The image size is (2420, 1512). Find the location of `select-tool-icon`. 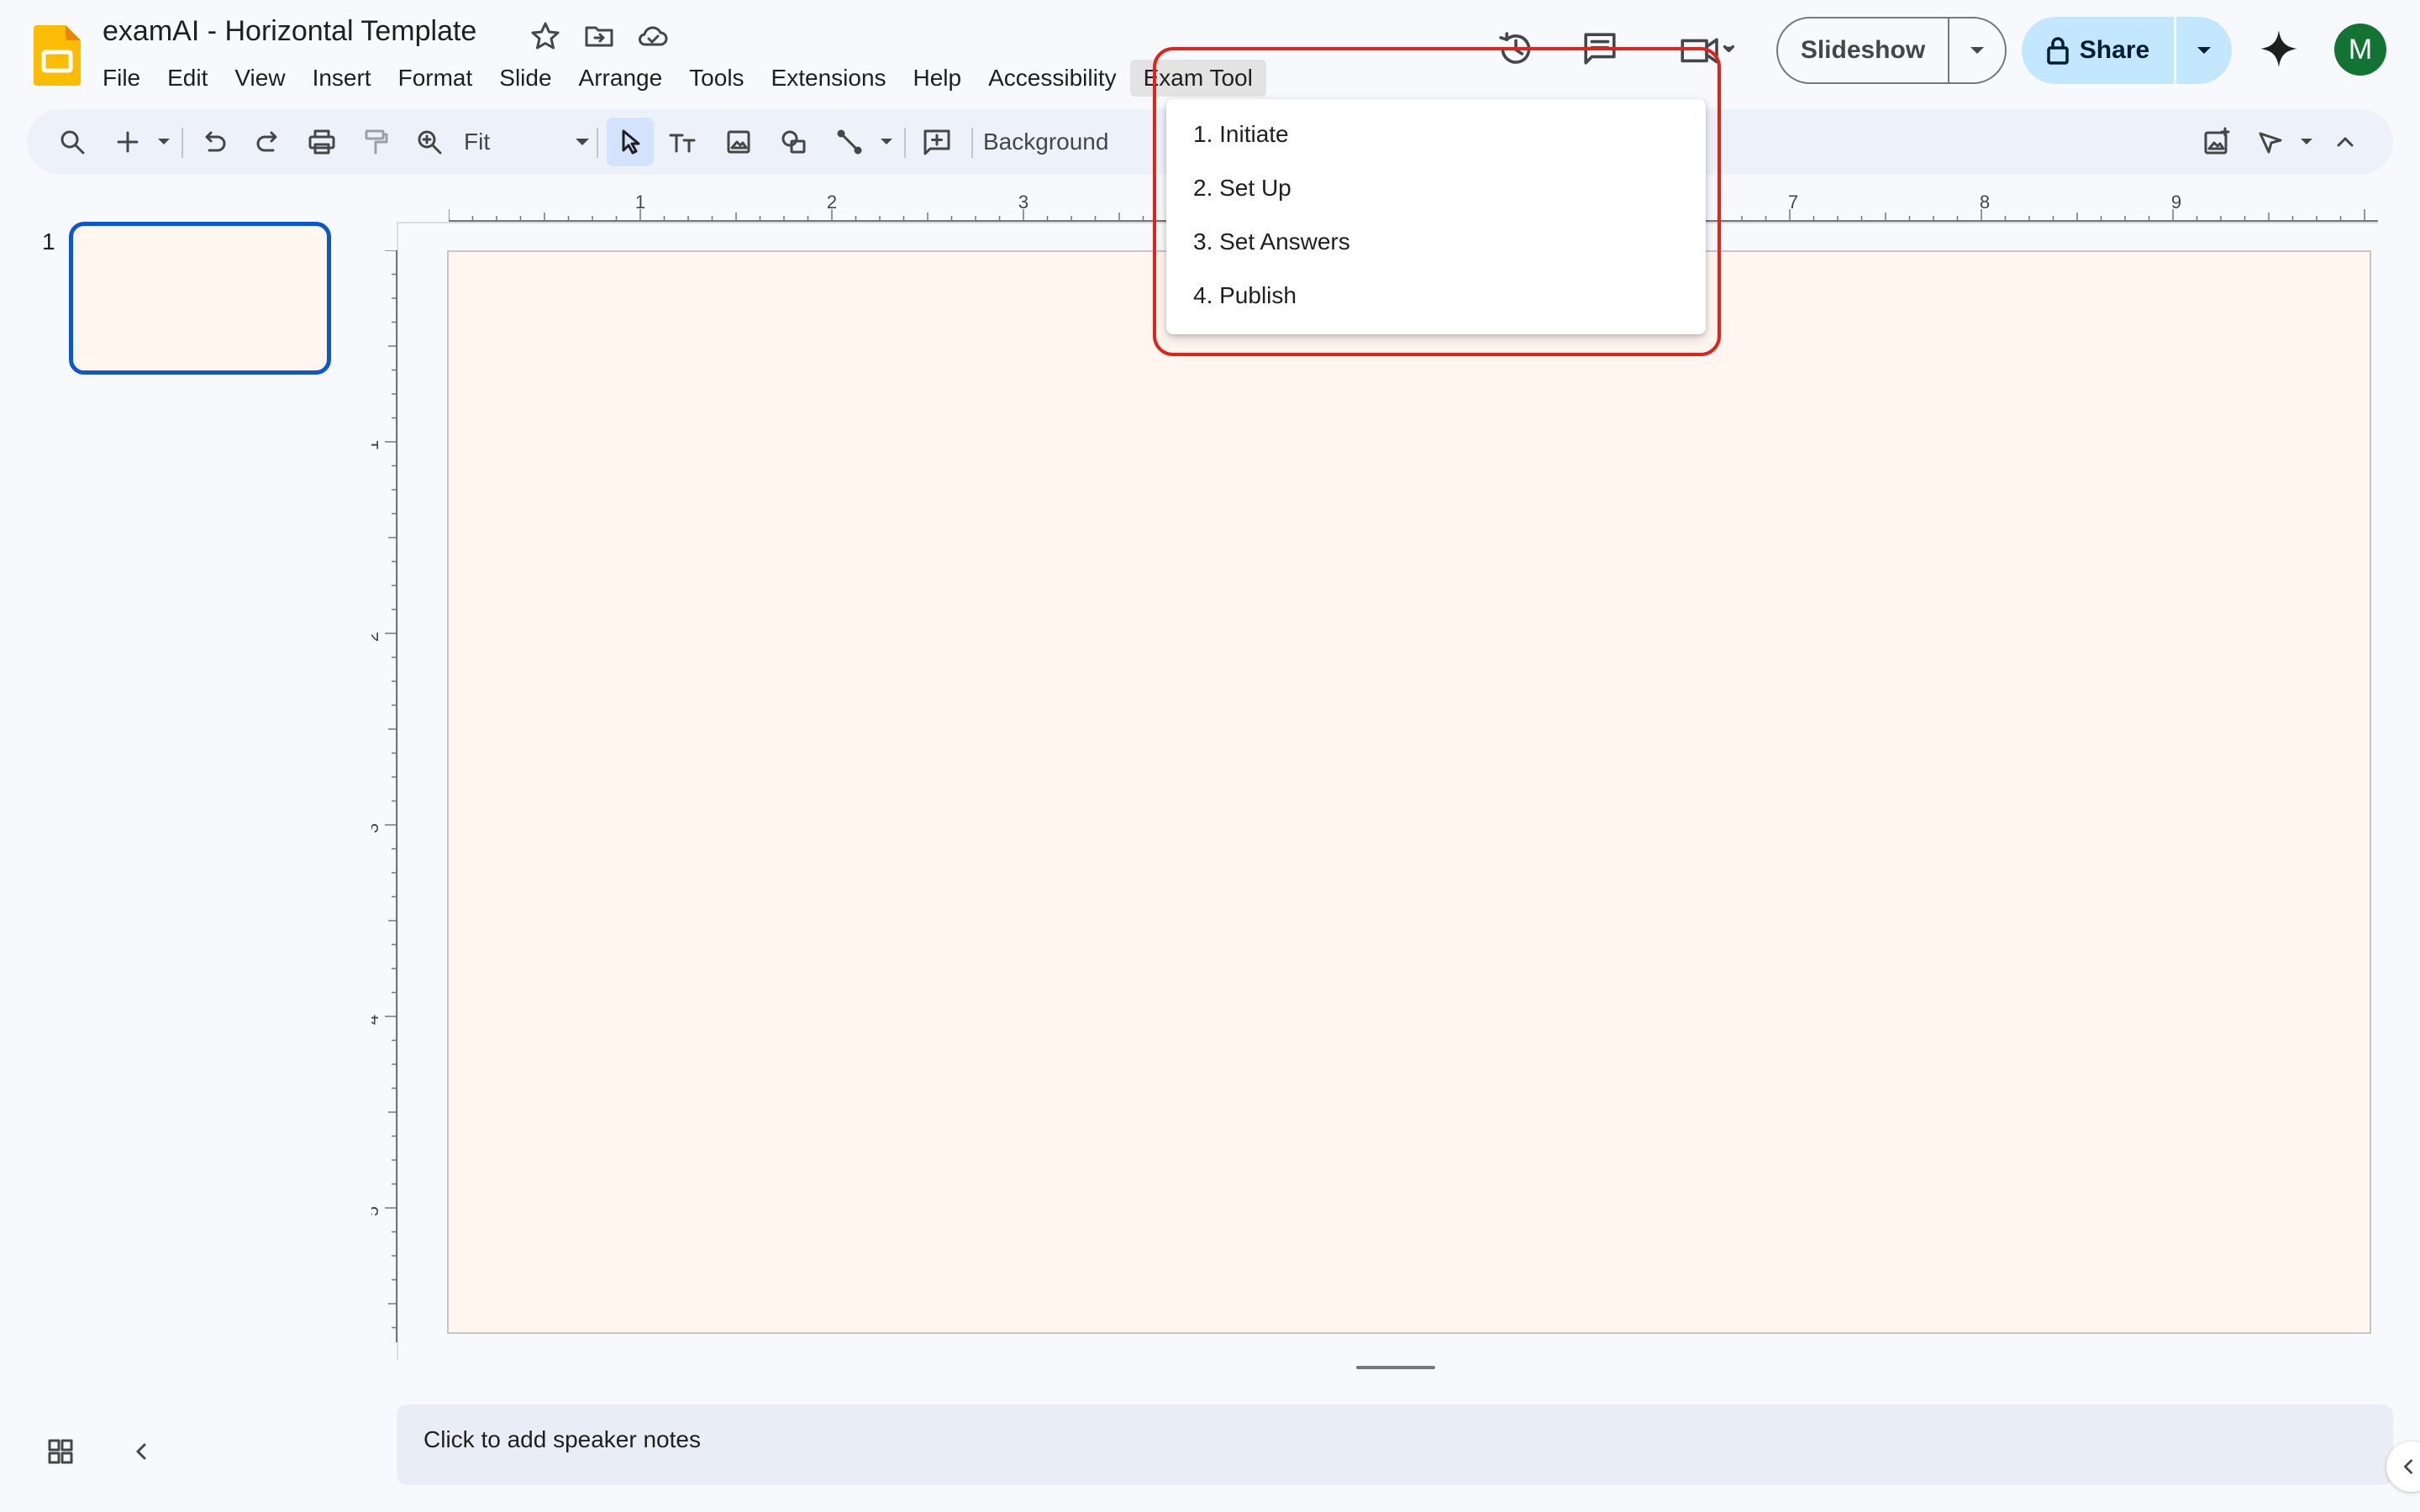

select-tool-icon is located at coordinates (630, 142).